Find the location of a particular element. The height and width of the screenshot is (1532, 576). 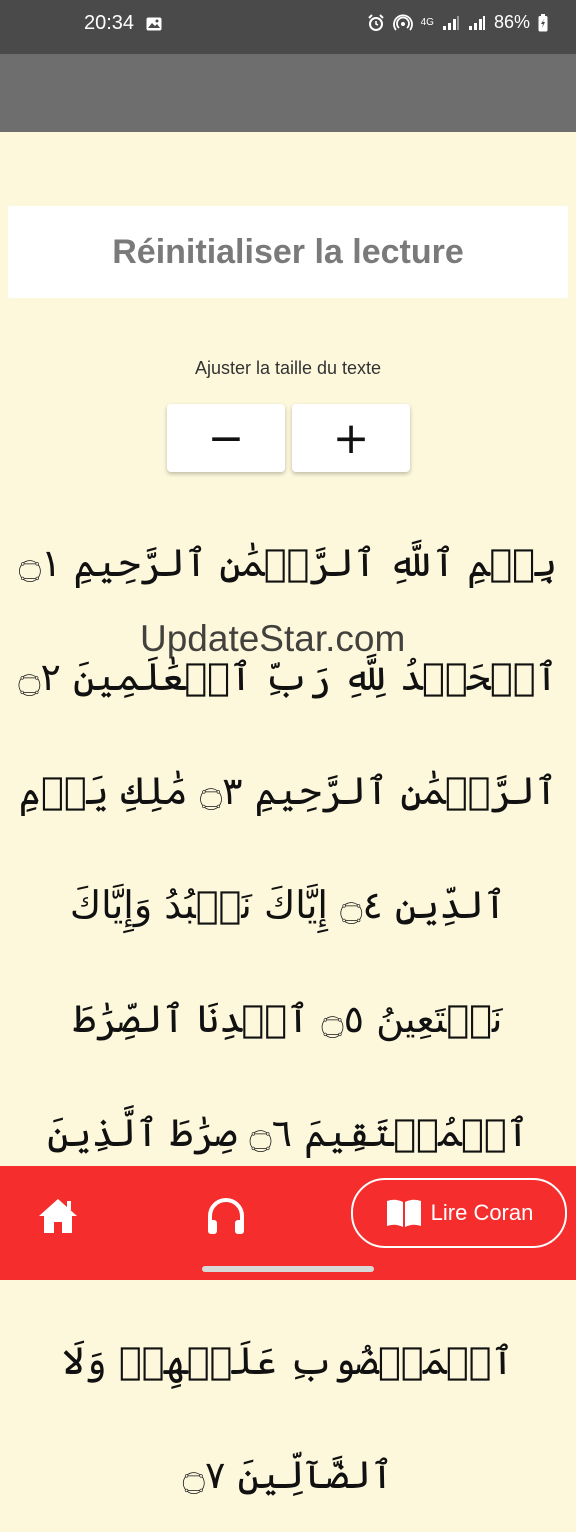

hotspot-icon is located at coordinates (402, 22).